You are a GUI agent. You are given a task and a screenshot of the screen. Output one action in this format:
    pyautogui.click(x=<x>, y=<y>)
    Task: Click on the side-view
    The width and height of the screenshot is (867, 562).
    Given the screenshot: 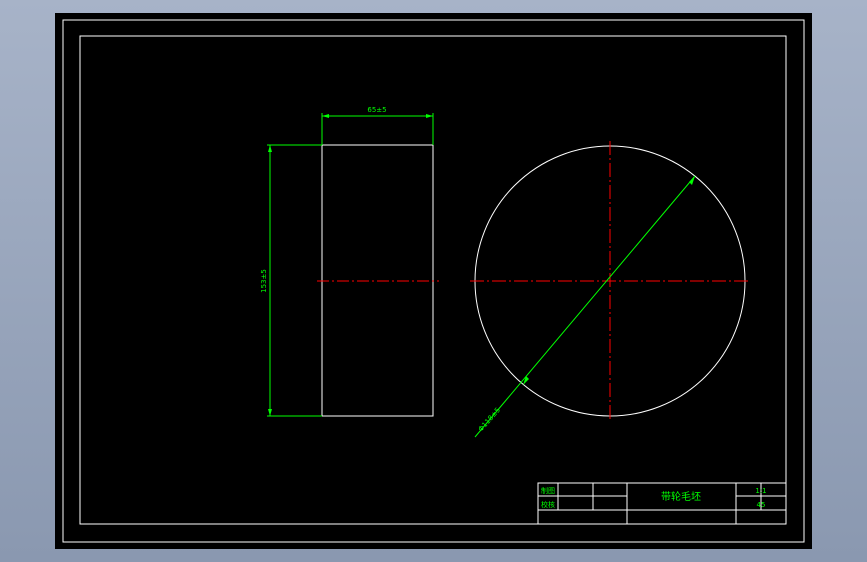 What is the action you would take?
    pyautogui.click(x=378, y=280)
    